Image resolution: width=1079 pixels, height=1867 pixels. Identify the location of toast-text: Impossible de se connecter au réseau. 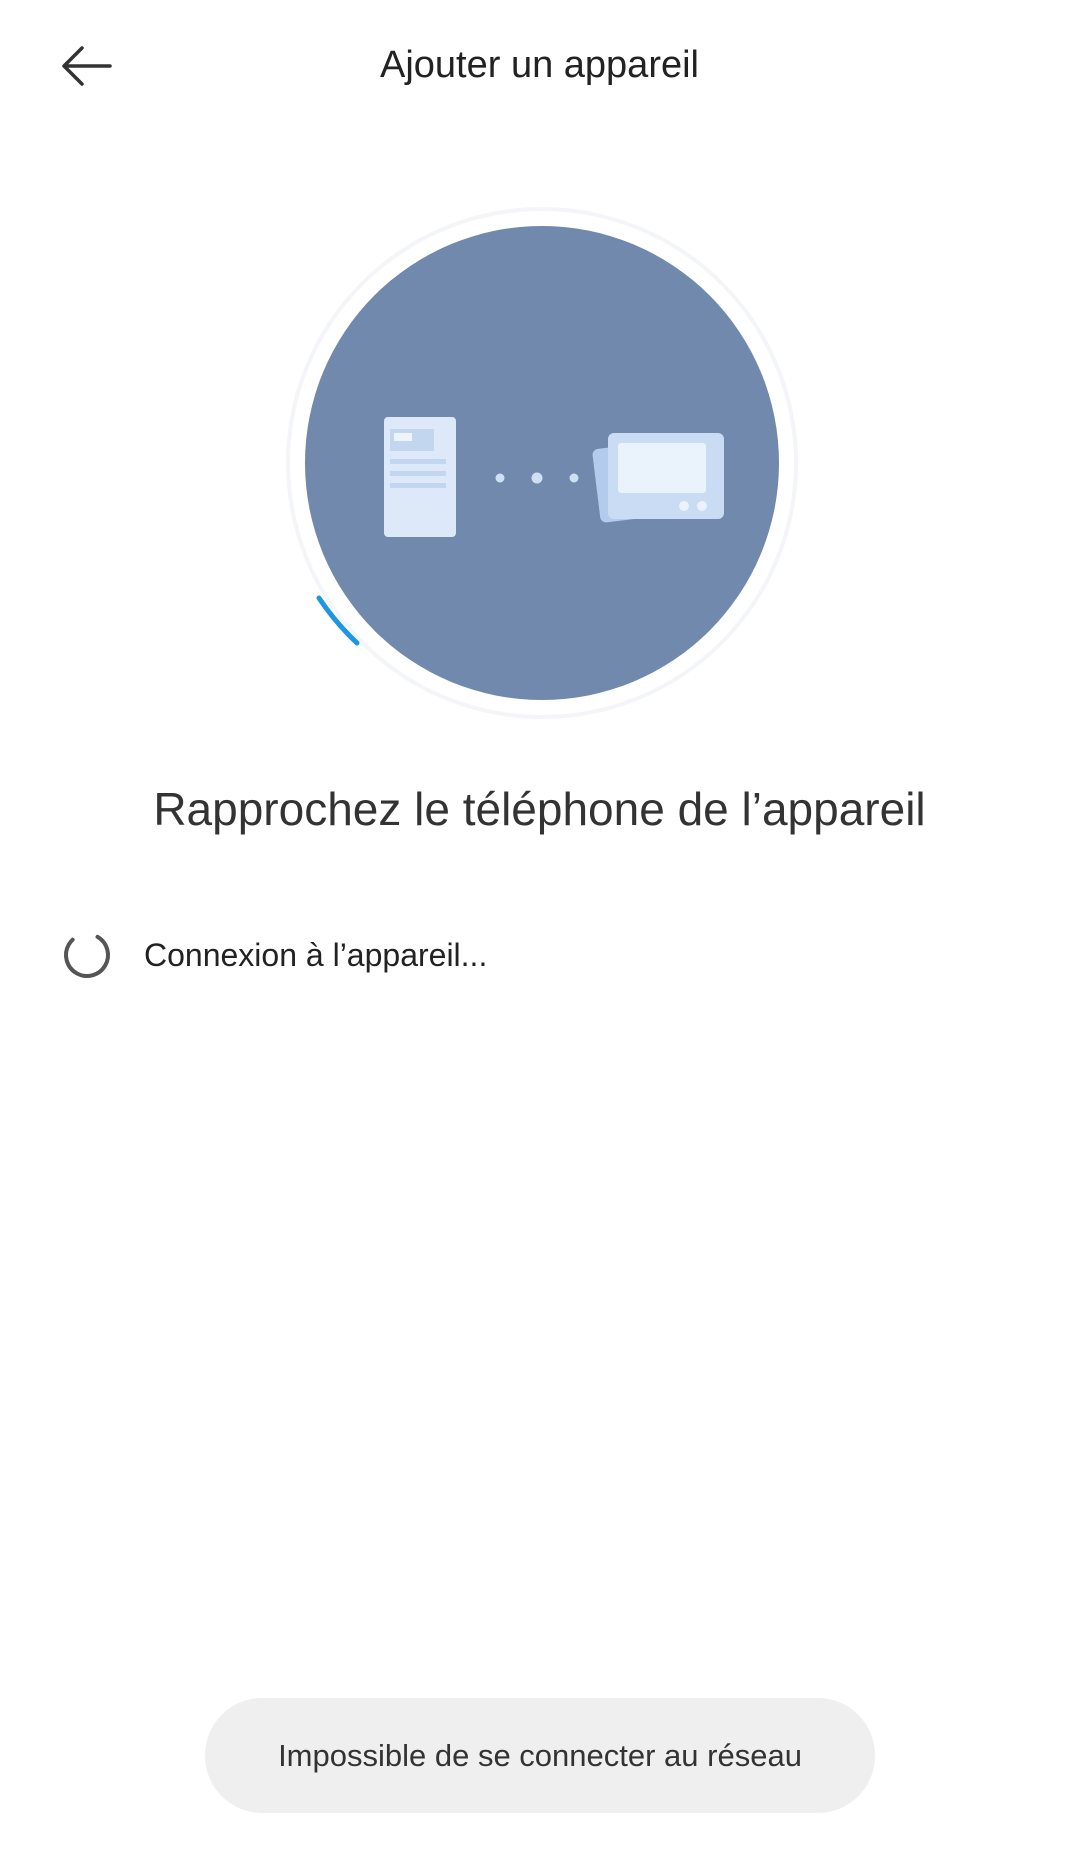
(540, 1755).